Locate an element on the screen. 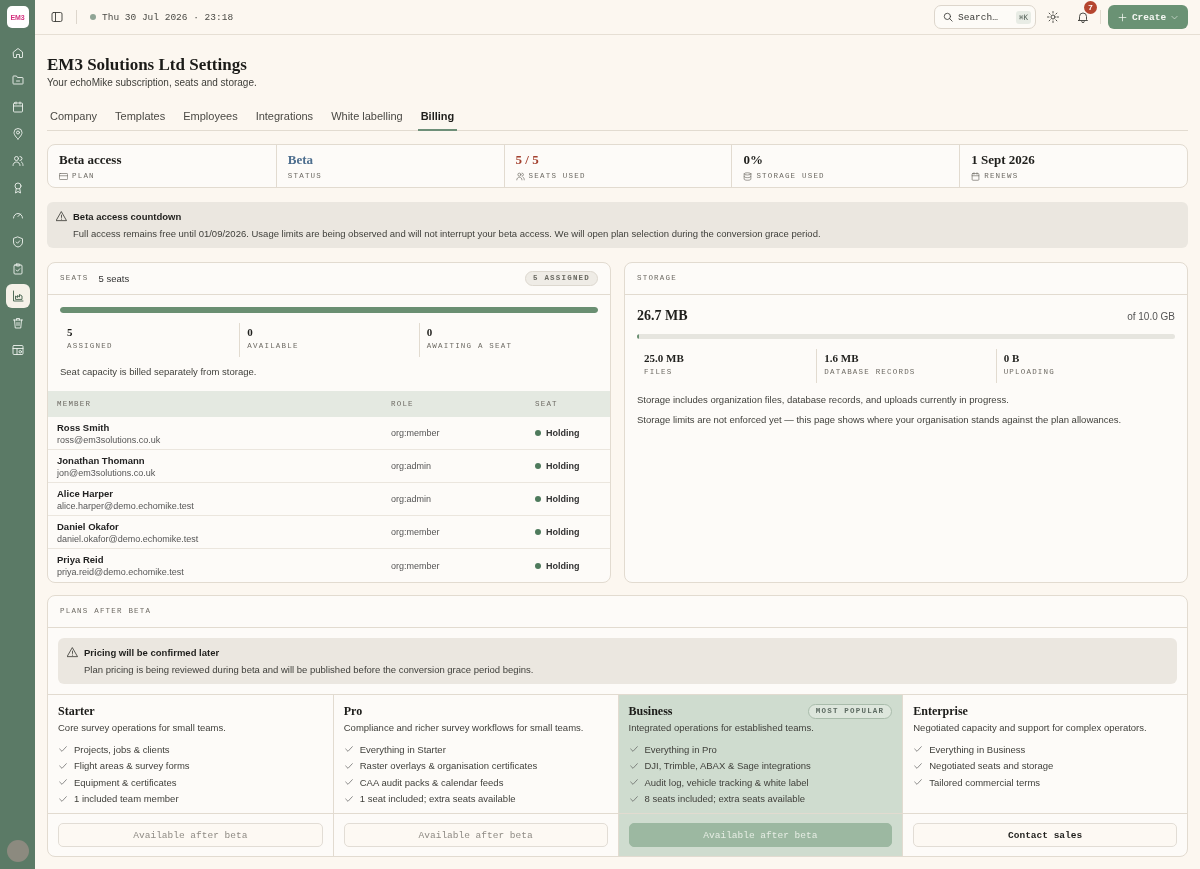 The image size is (1200, 869). plan-name: Business is located at coordinates (650, 711).